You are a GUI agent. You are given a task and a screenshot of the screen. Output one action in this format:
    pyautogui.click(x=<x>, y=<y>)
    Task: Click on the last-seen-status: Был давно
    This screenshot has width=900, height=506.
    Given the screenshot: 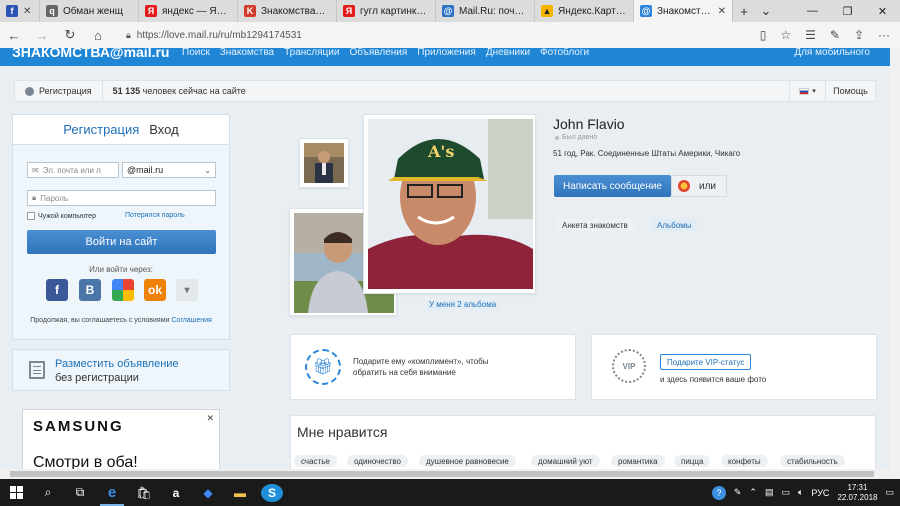 What is the action you would take?
    pyautogui.click(x=576, y=137)
    